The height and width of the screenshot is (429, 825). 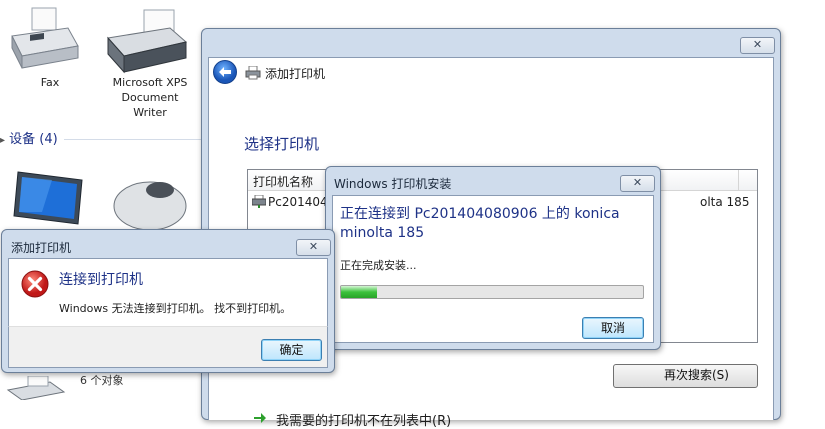 I want to click on install-progress-bar, so click(x=492, y=292).